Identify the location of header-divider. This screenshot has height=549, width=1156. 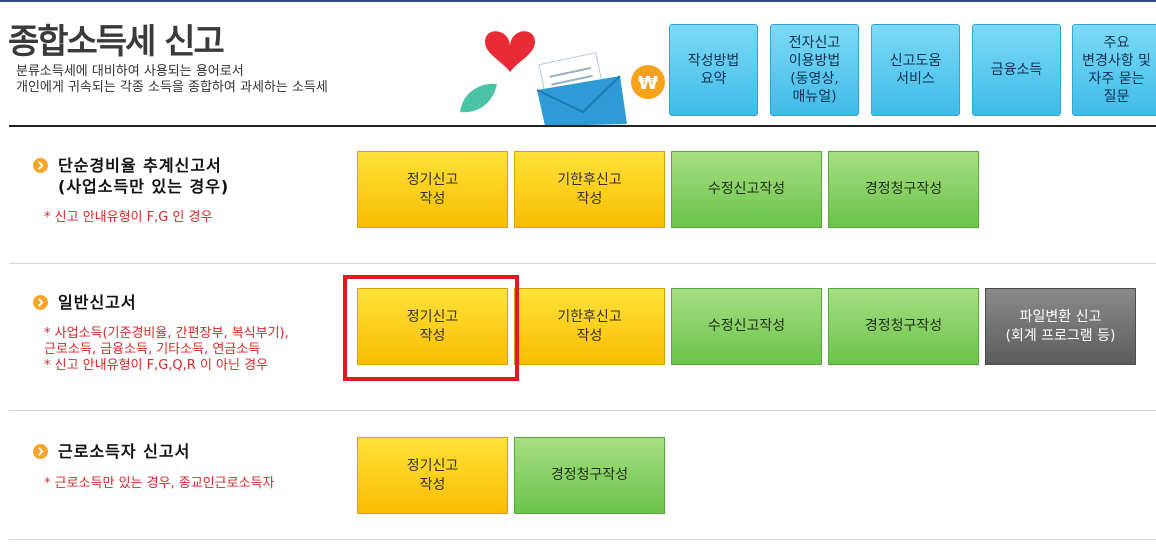
(582, 126).